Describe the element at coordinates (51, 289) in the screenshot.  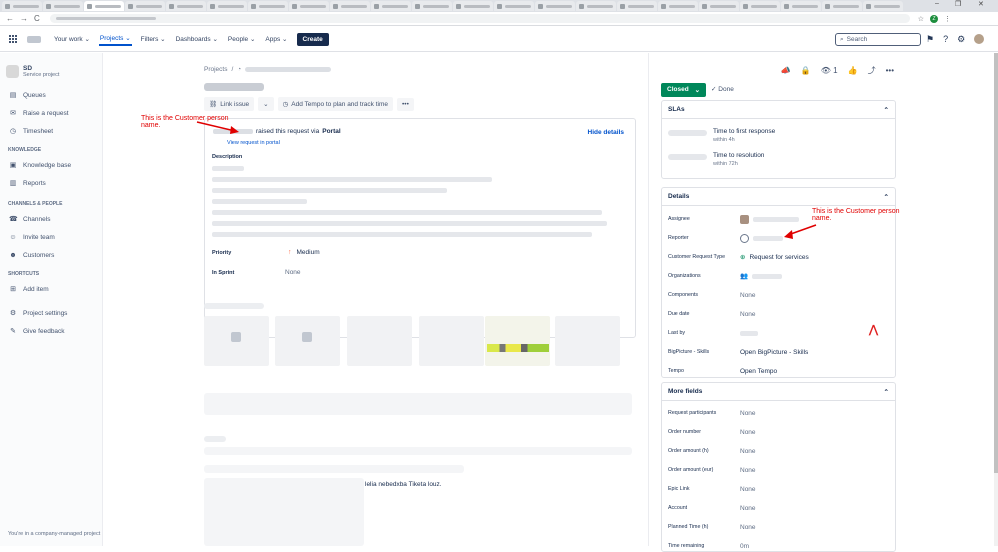
I see `sidebar-item-add-item: ⊞ Add item` at that location.